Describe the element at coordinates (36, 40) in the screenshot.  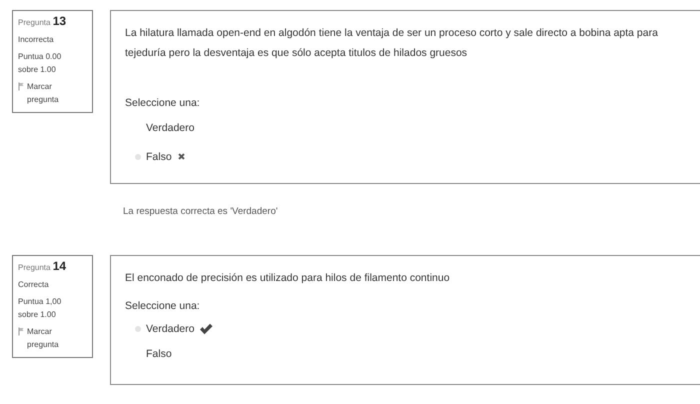
I see `question-status: Incorrecta` at that location.